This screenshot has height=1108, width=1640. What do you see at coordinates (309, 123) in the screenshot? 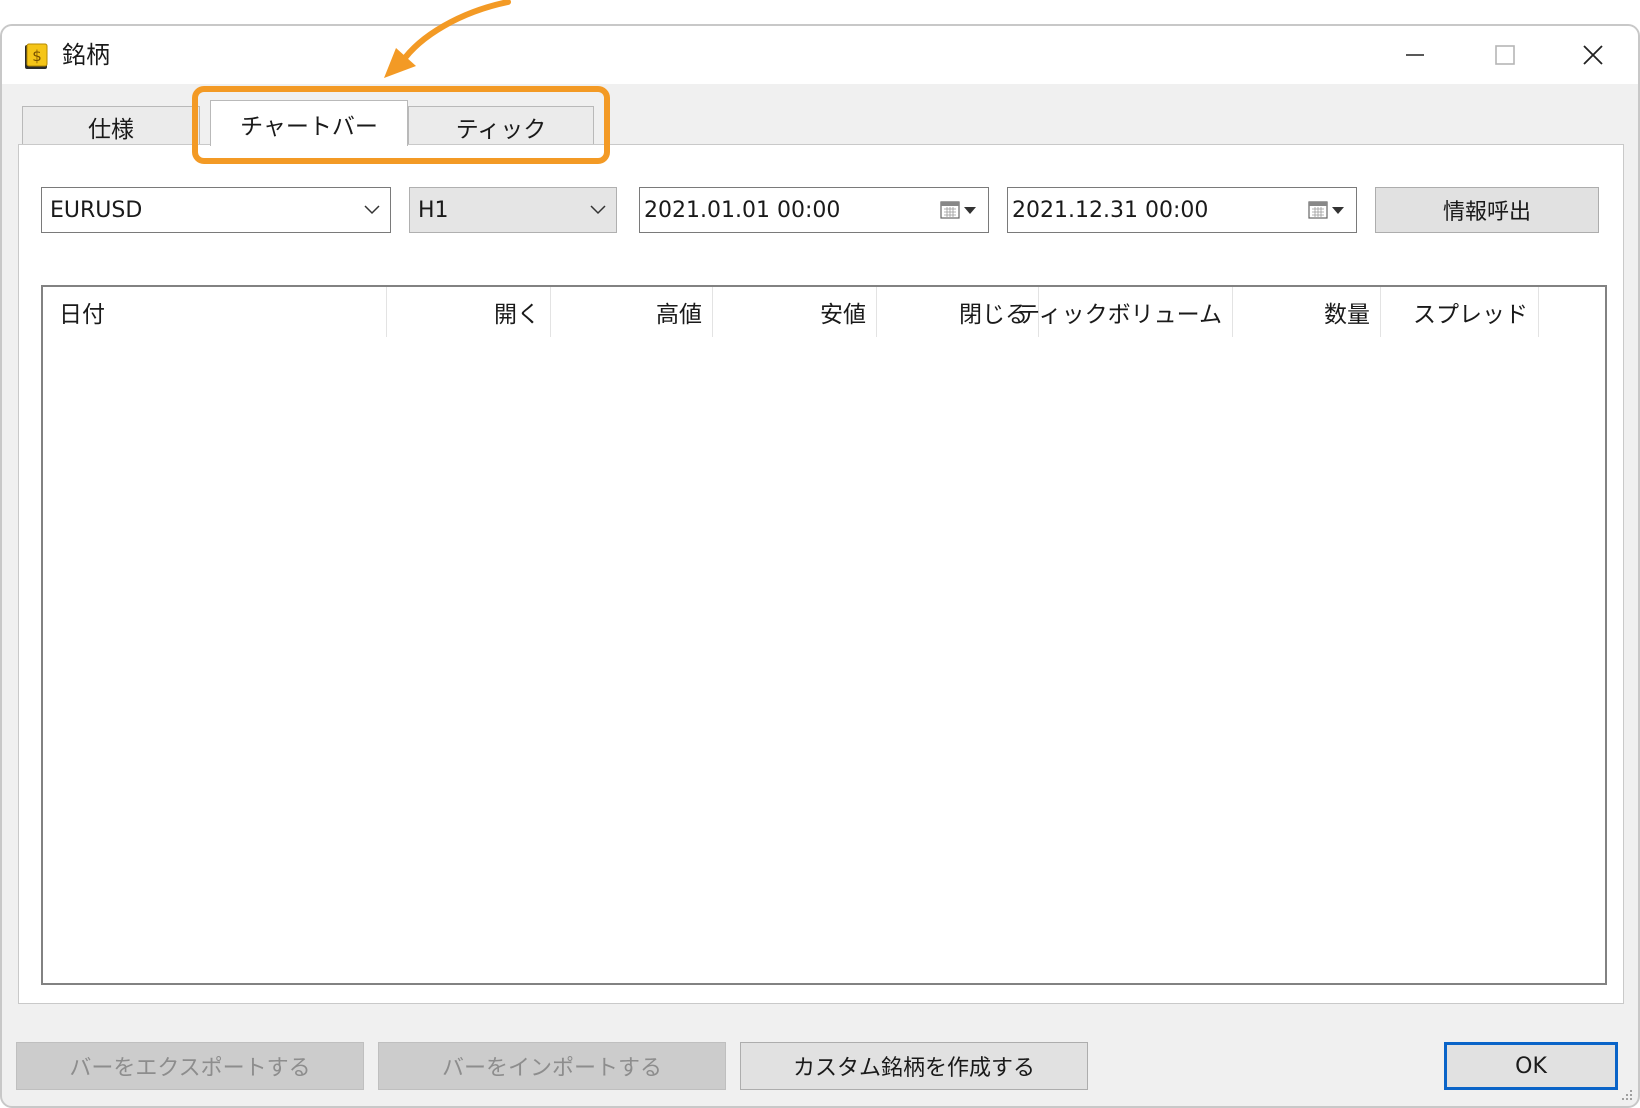
I see `tab-chart-bars: チャートバー` at bounding box center [309, 123].